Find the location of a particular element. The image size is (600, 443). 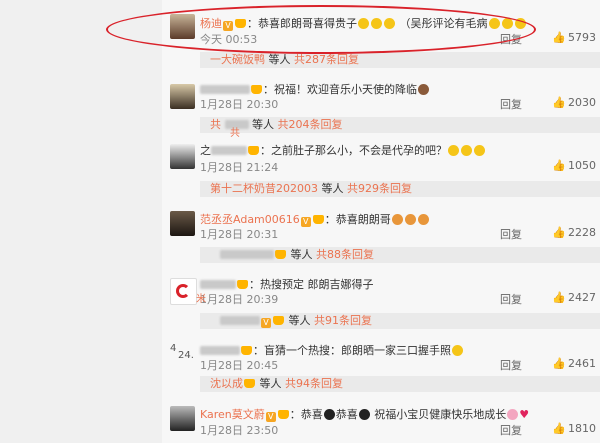

like-count: 1810 is located at coordinates (582, 428).